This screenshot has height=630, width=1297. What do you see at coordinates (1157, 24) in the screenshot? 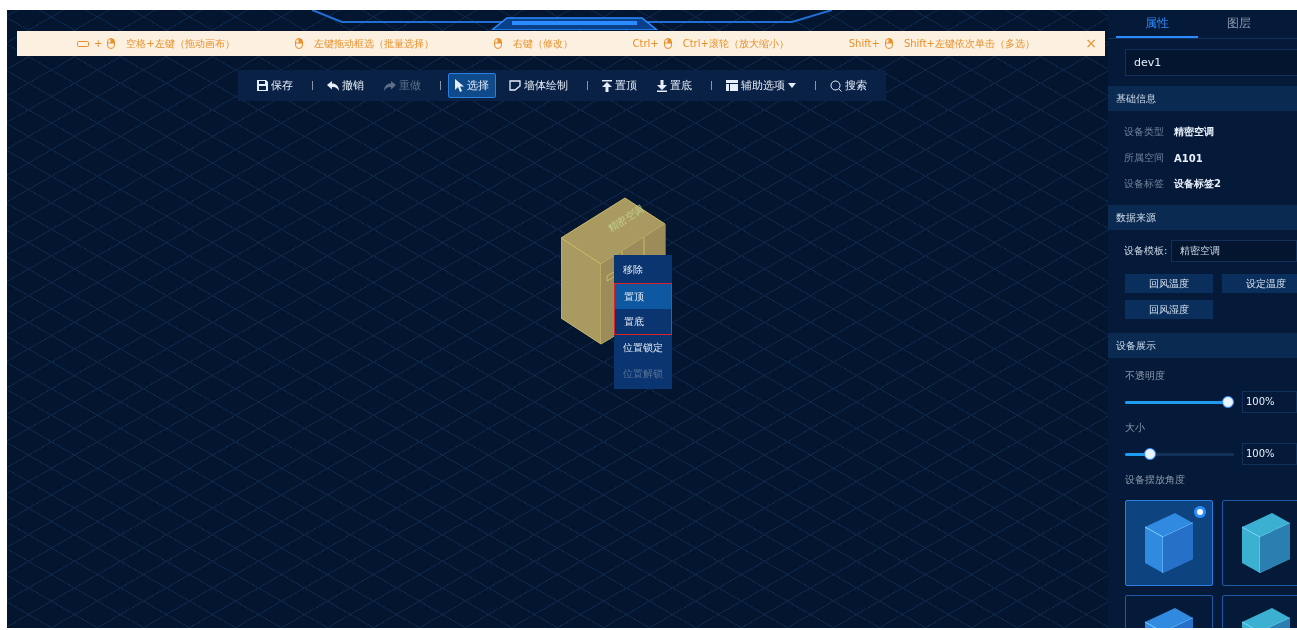
I see `panel-tab: 属性` at bounding box center [1157, 24].